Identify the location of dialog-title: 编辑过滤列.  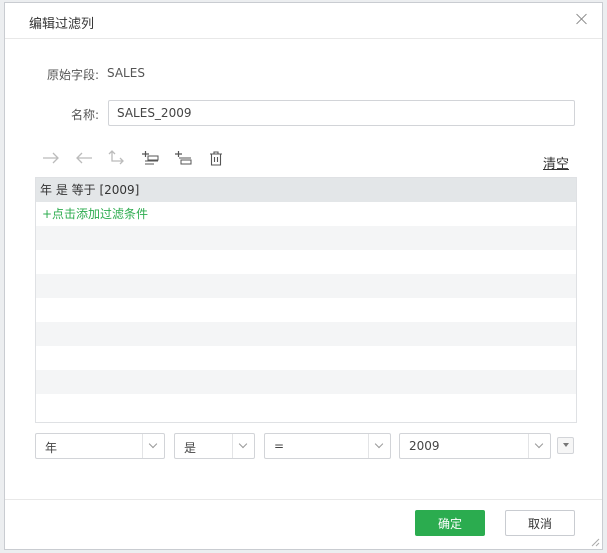
(62, 24).